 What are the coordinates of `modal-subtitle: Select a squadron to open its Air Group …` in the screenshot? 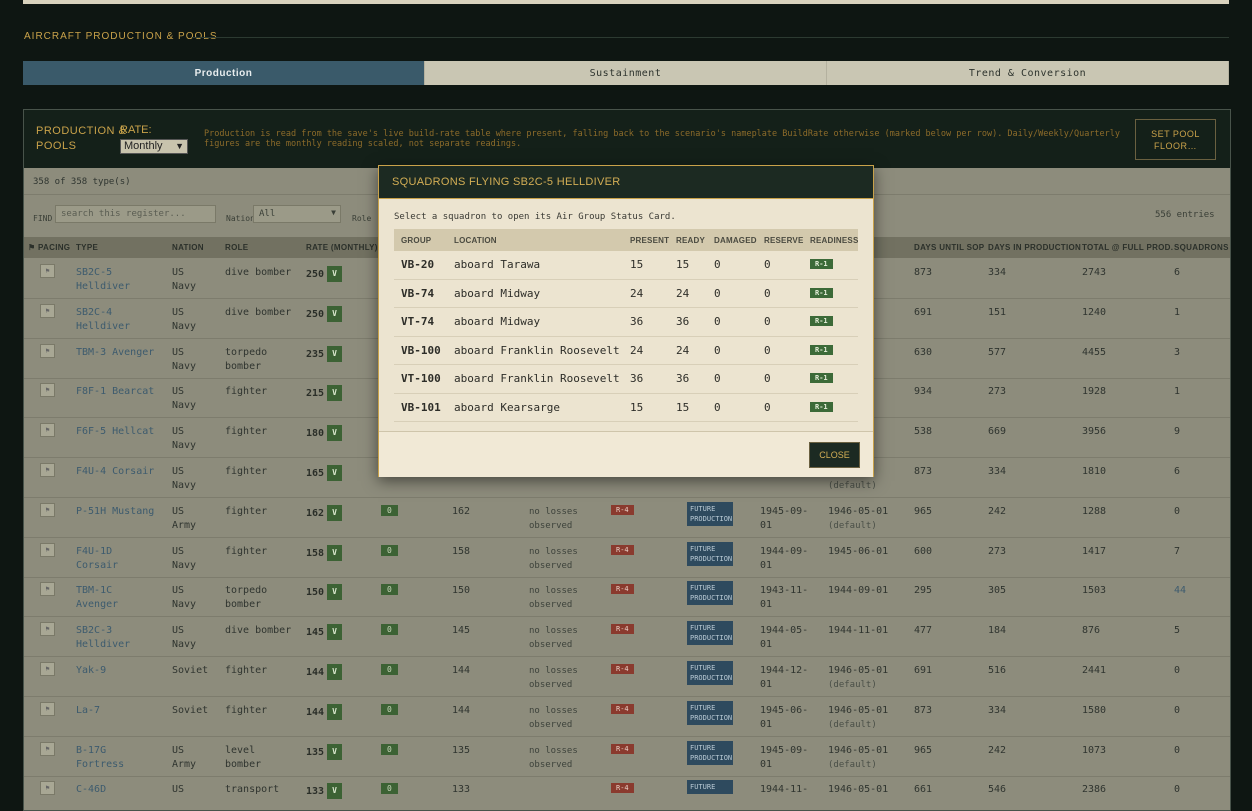 It's located at (535, 217).